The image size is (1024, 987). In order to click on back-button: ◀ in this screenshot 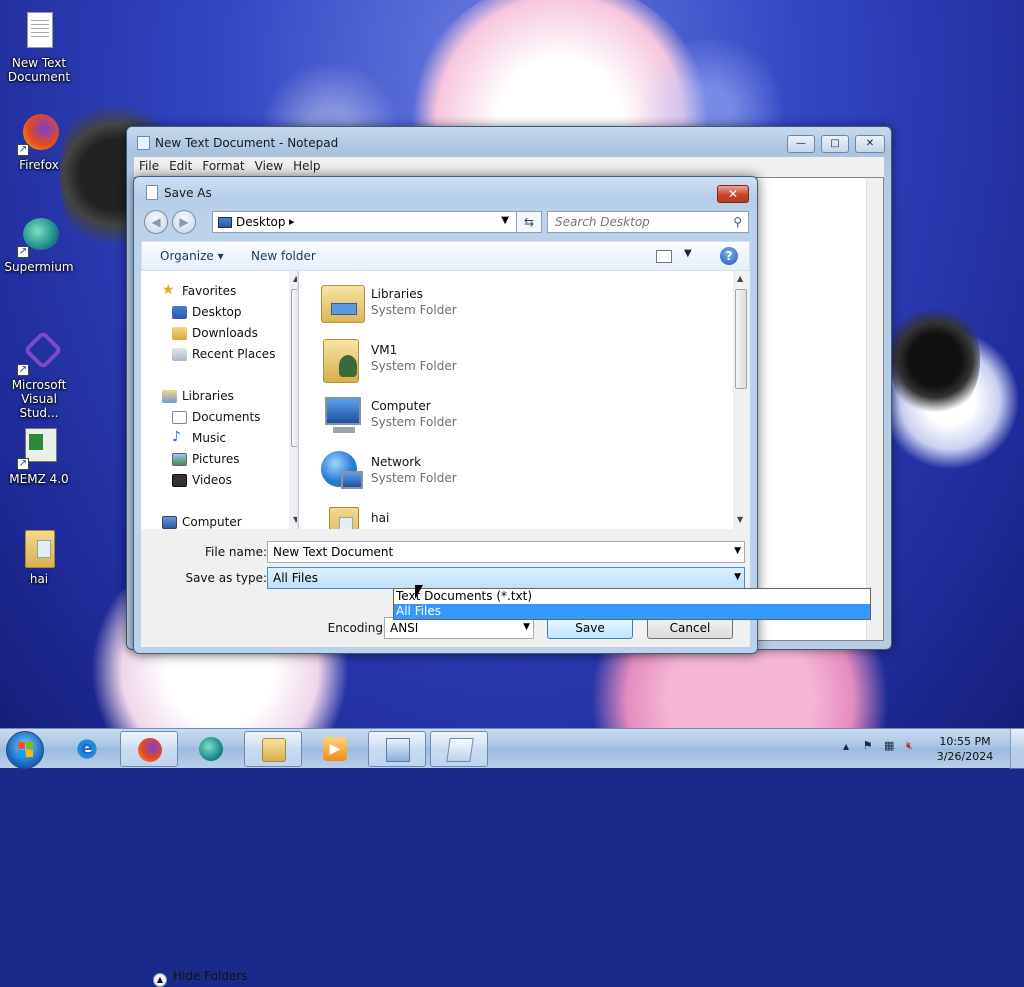, I will do `click(156, 222)`.